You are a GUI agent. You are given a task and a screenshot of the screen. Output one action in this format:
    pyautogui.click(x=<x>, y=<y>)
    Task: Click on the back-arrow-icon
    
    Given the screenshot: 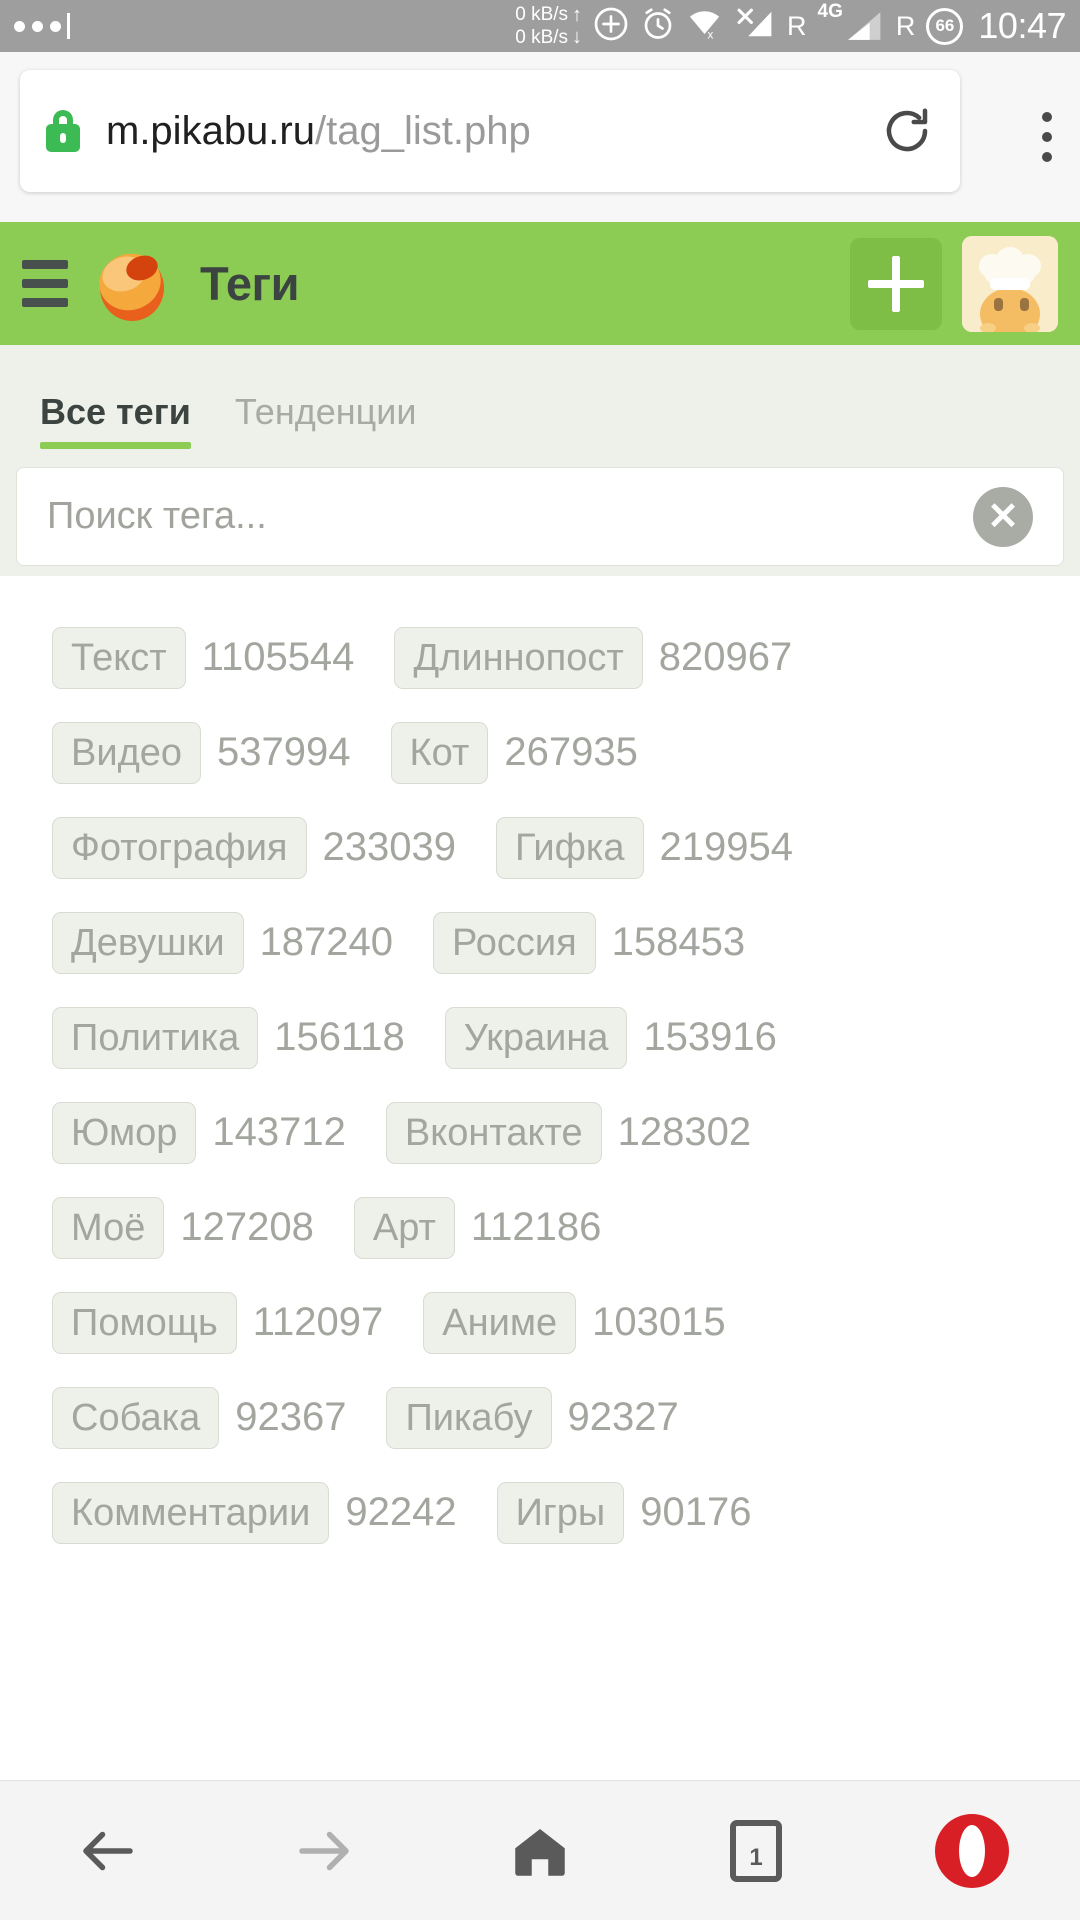 What is the action you would take?
    pyautogui.click(x=108, y=1851)
    